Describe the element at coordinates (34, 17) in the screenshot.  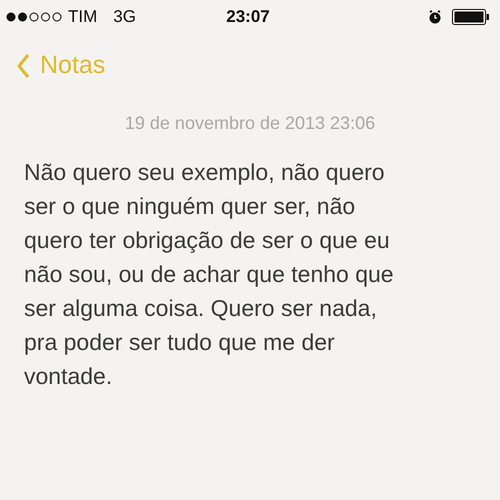
I see `signal-icon` at that location.